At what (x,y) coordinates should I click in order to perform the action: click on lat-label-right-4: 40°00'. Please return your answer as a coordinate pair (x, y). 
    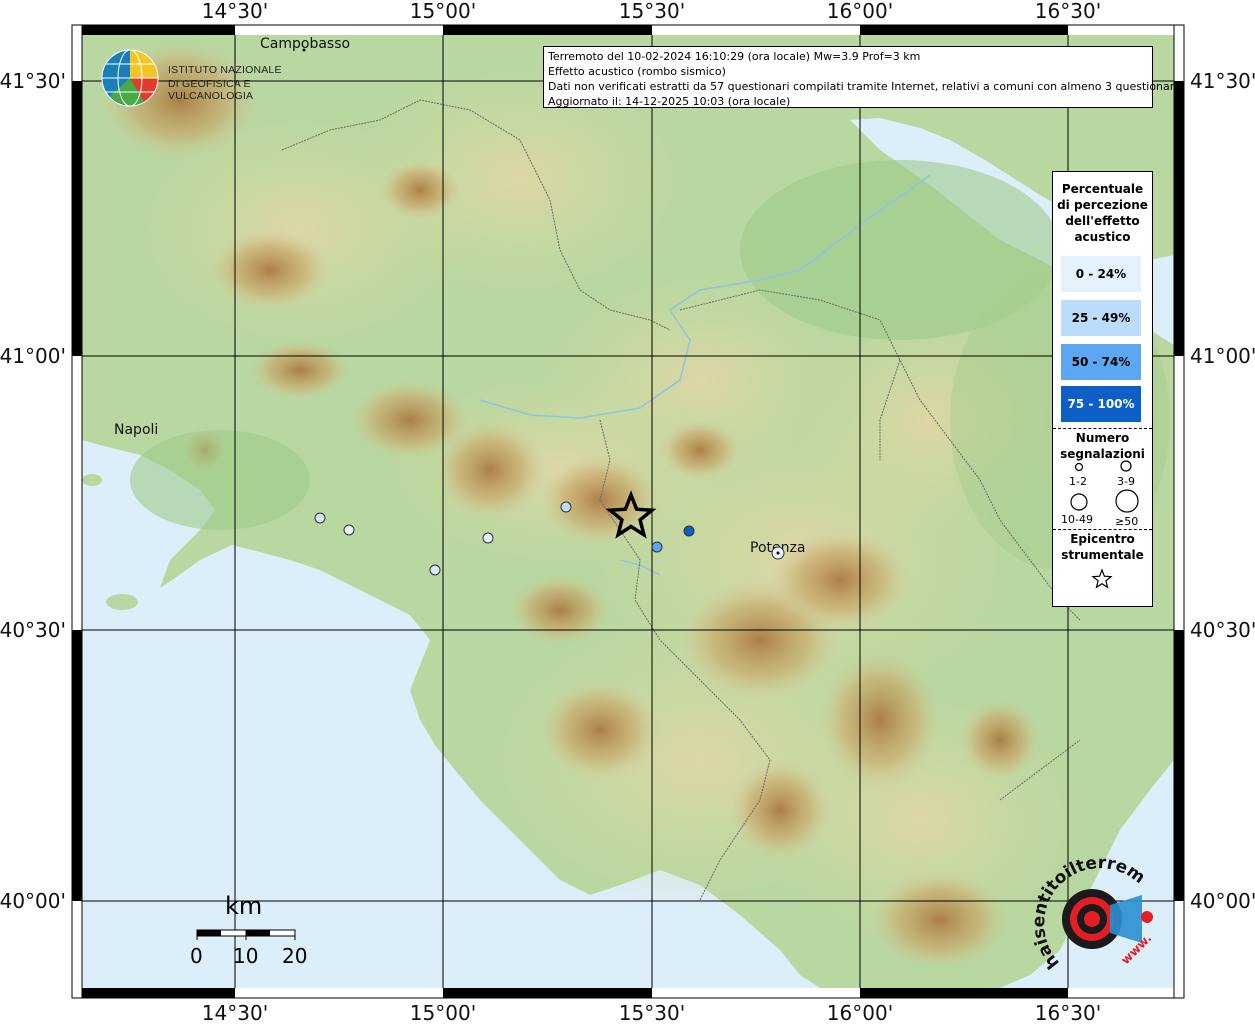
    Looking at the image, I should click on (1222, 901).